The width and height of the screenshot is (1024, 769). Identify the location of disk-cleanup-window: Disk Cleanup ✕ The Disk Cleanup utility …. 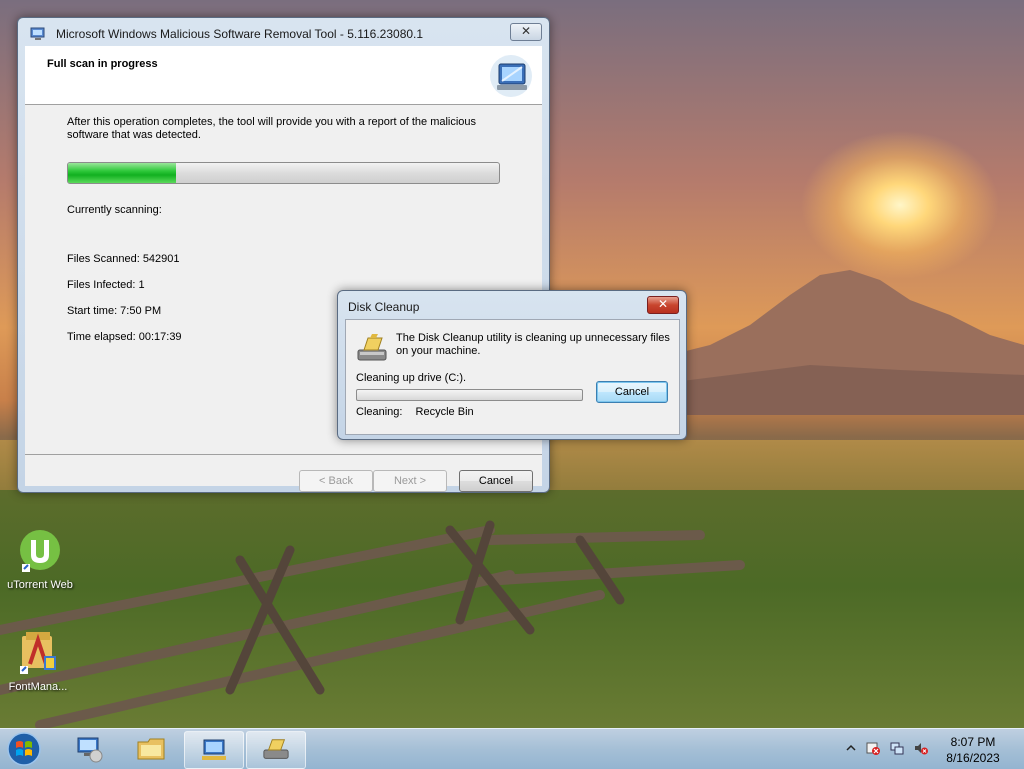
(512, 365).